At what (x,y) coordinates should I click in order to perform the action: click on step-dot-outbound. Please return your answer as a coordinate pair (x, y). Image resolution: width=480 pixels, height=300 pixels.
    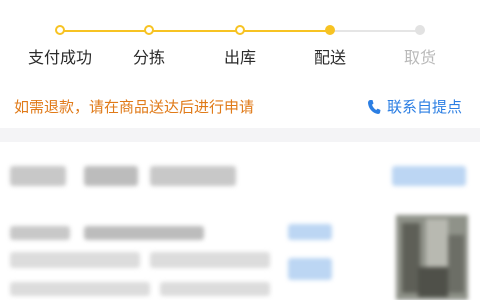
    Looking at the image, I should click on (240, 30).